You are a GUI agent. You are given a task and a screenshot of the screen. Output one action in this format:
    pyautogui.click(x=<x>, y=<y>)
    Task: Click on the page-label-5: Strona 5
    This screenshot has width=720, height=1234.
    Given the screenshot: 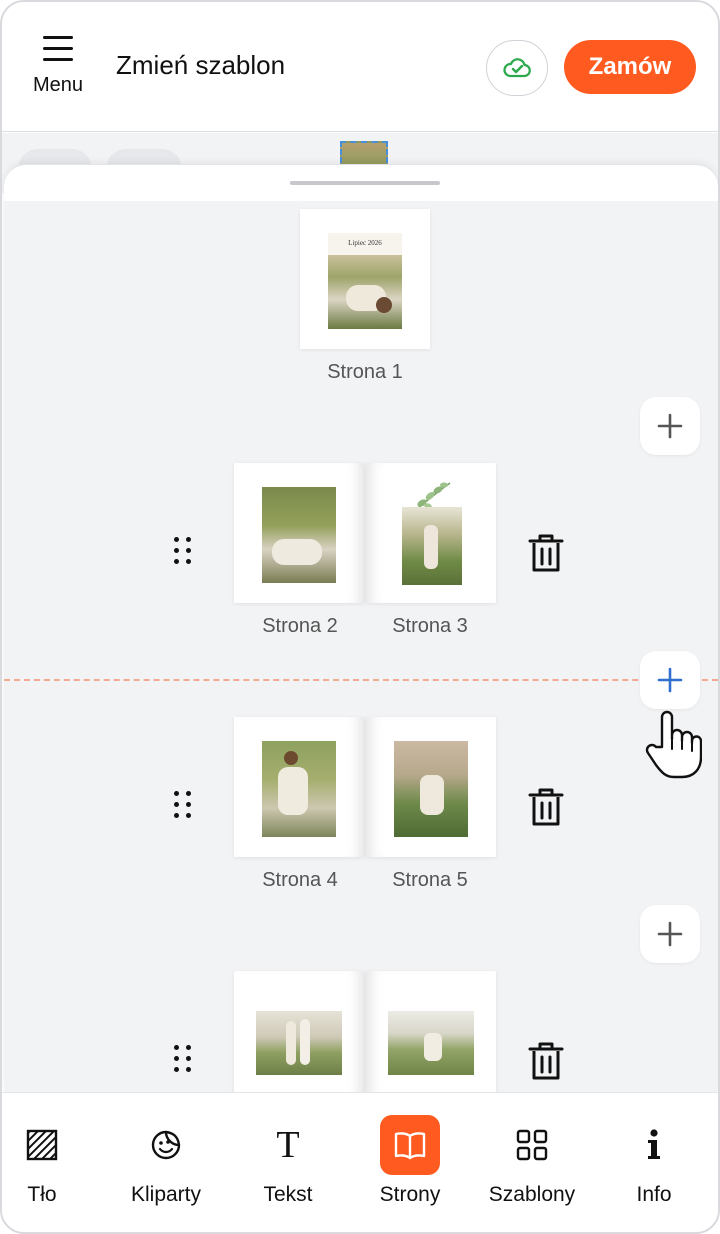 What is the action you would take?
    pyautogui.click(x=430, y=880)
    